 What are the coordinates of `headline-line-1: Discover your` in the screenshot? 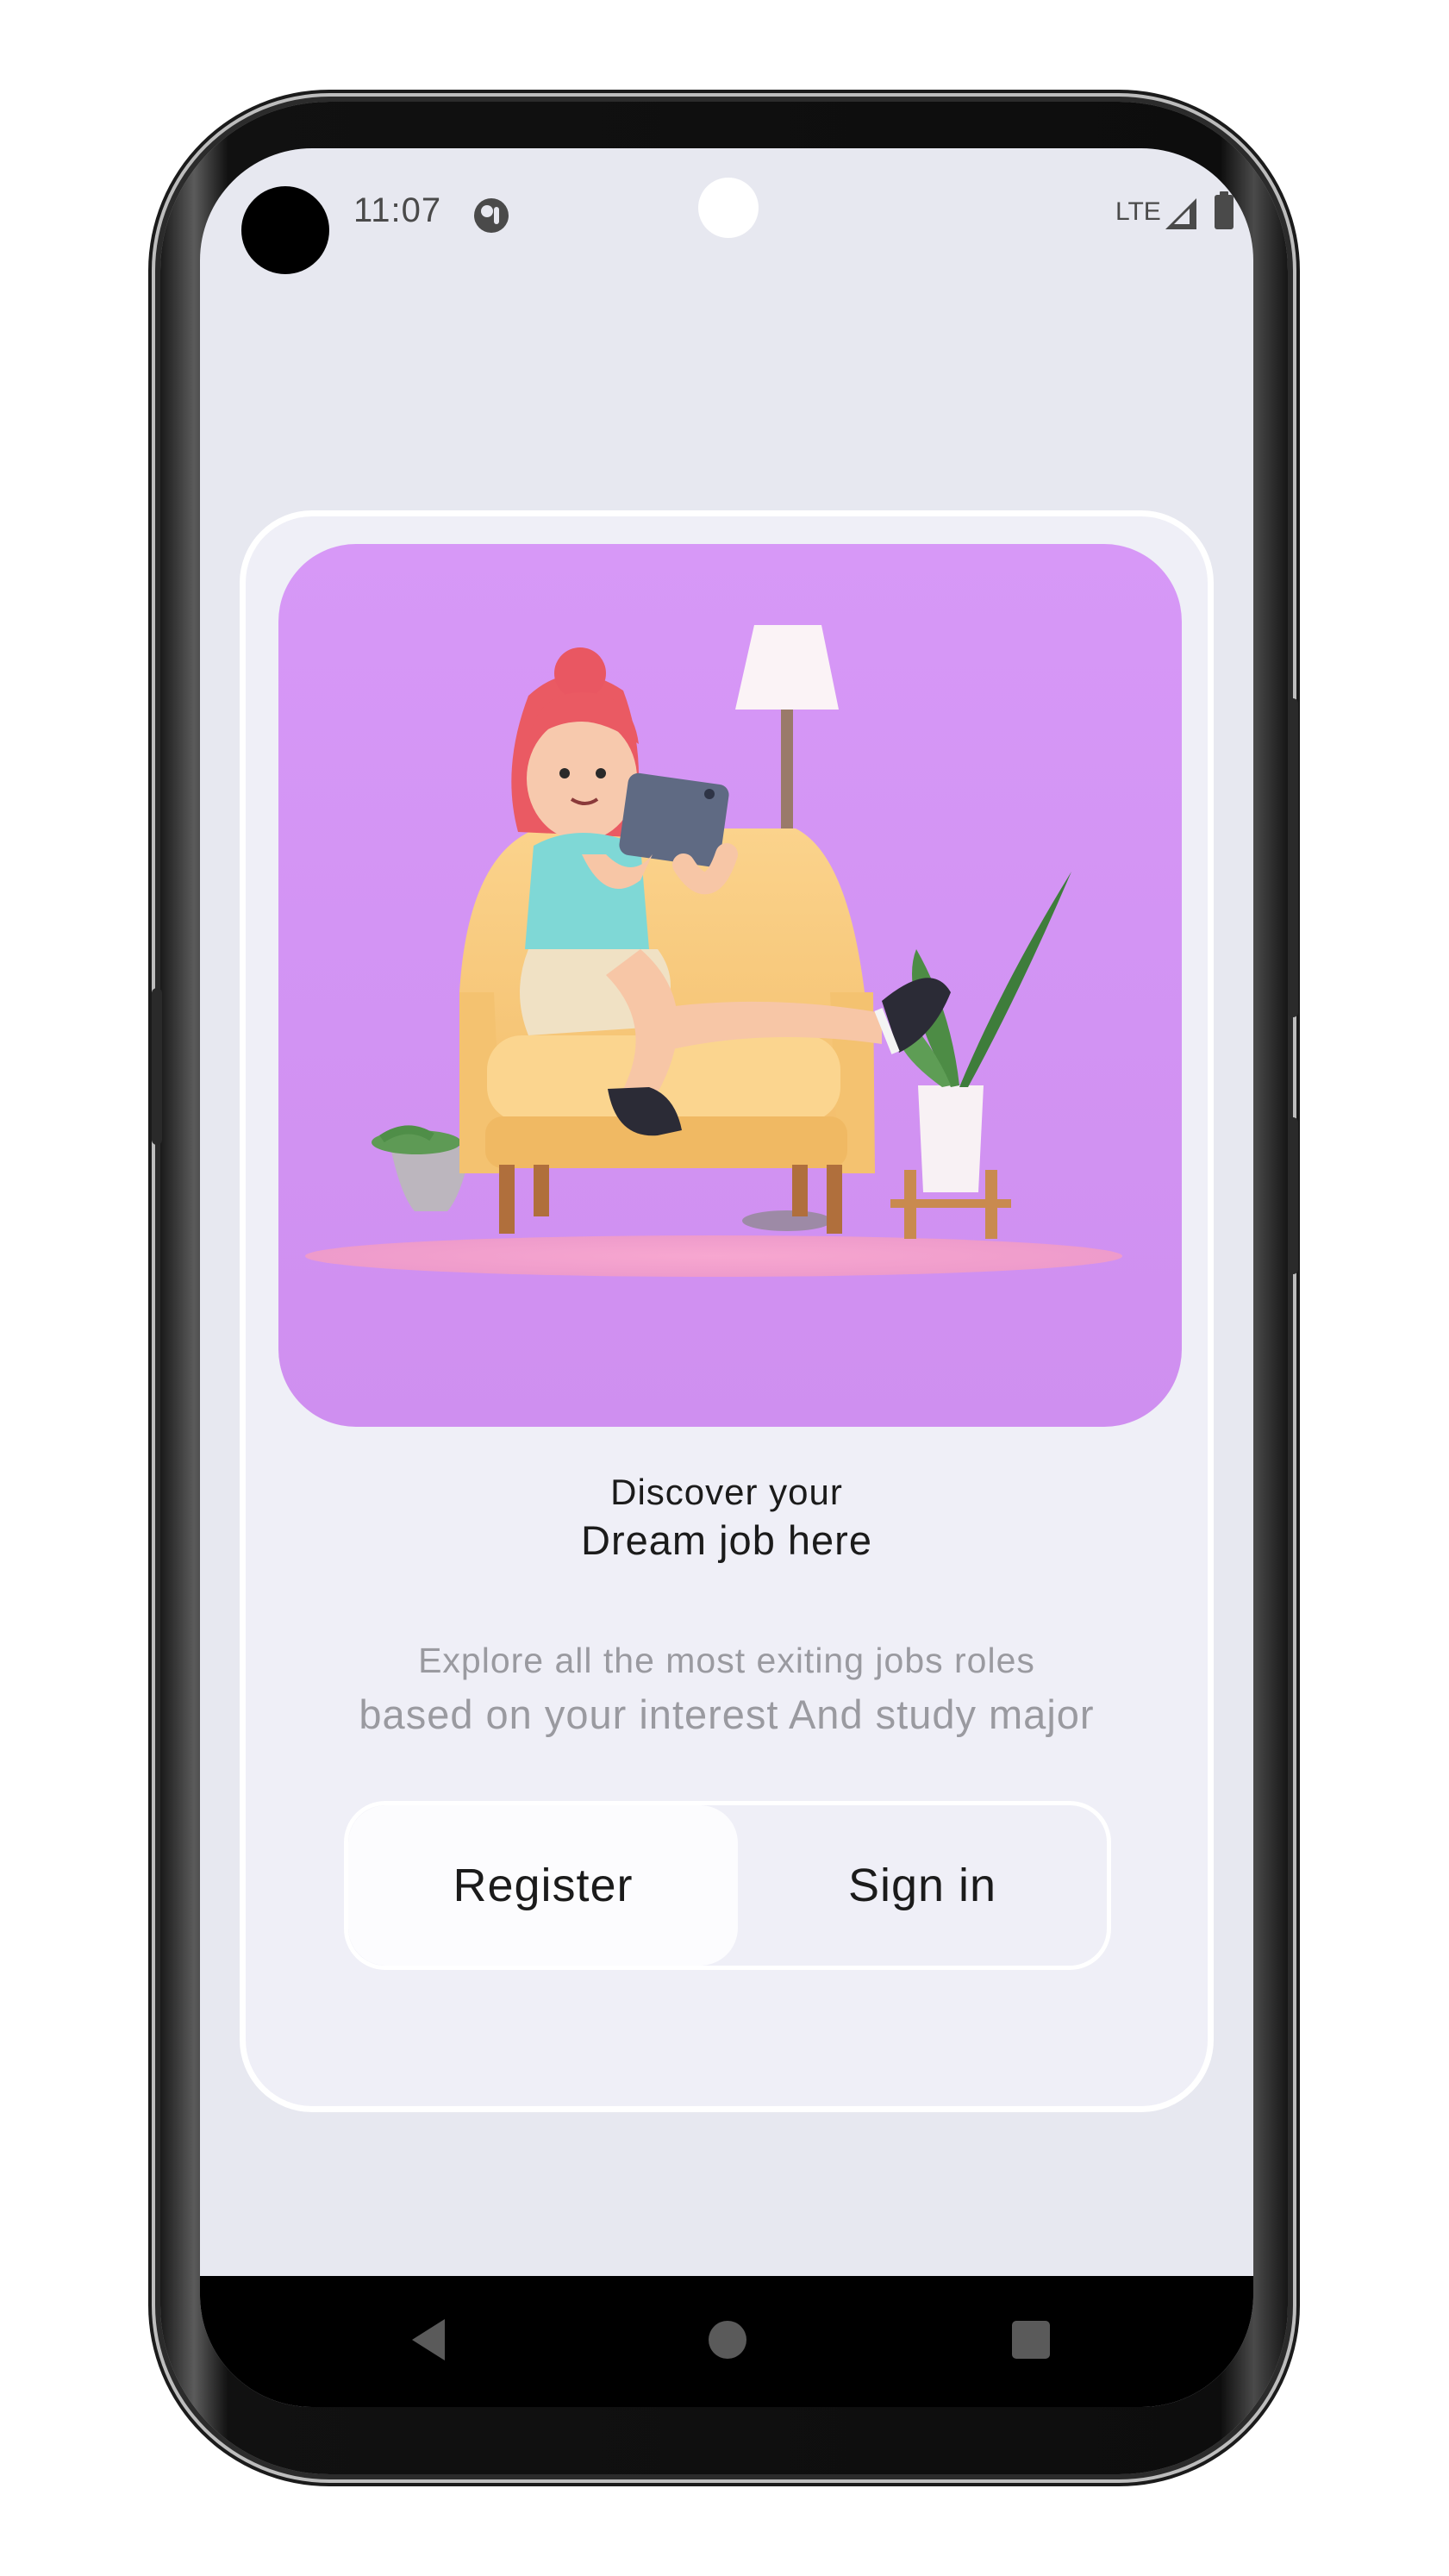 It's located at (727, 1492).